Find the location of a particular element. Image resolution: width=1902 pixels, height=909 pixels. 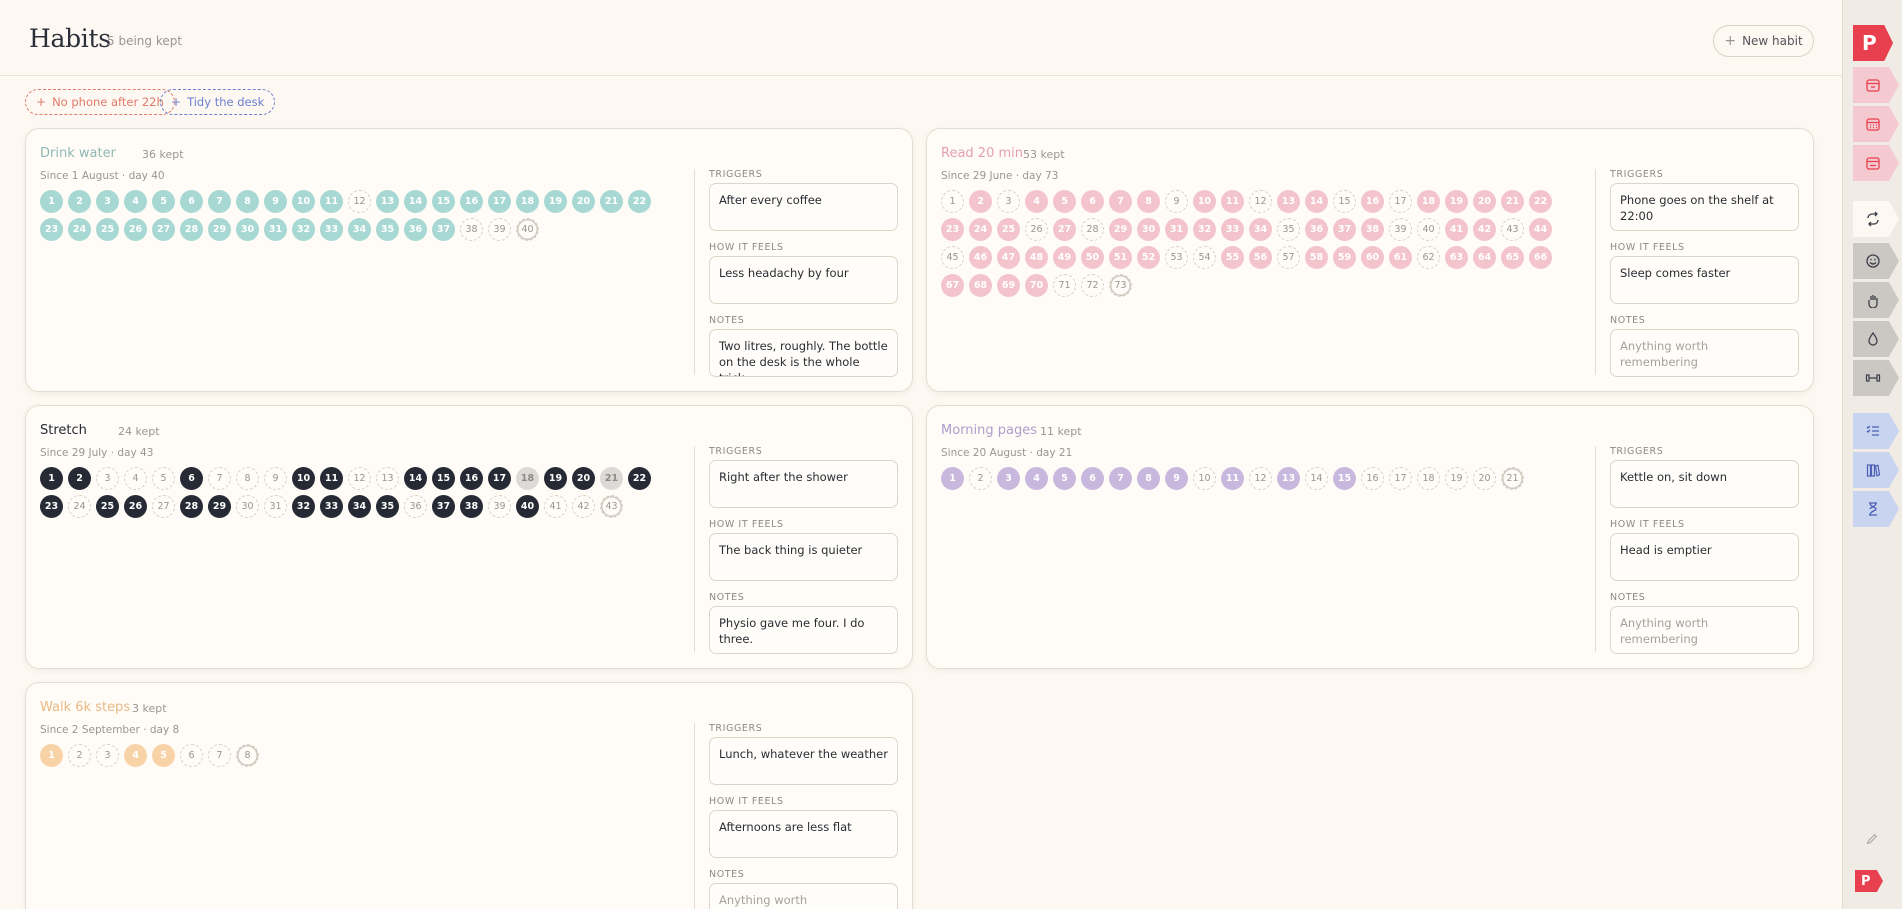

day-dot: 27 is located at coordinates (163, 229).